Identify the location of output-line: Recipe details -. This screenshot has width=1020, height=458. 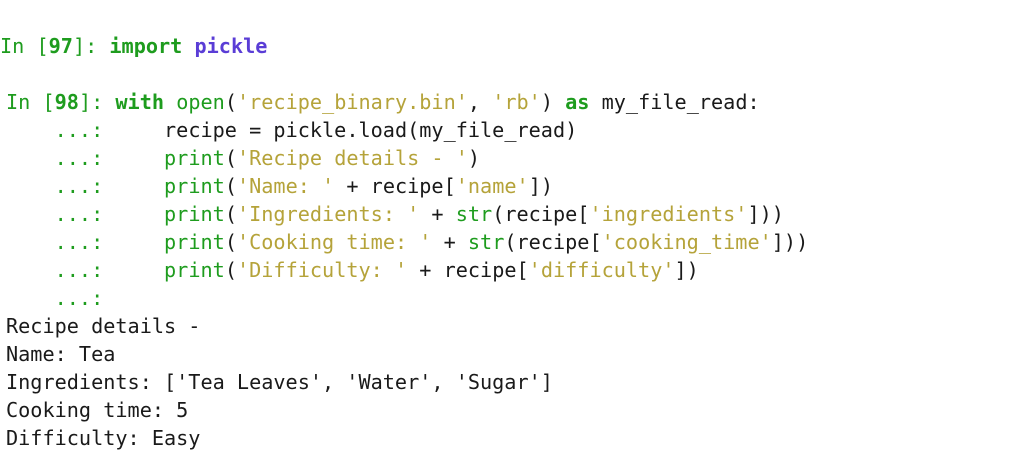
(103, 326).